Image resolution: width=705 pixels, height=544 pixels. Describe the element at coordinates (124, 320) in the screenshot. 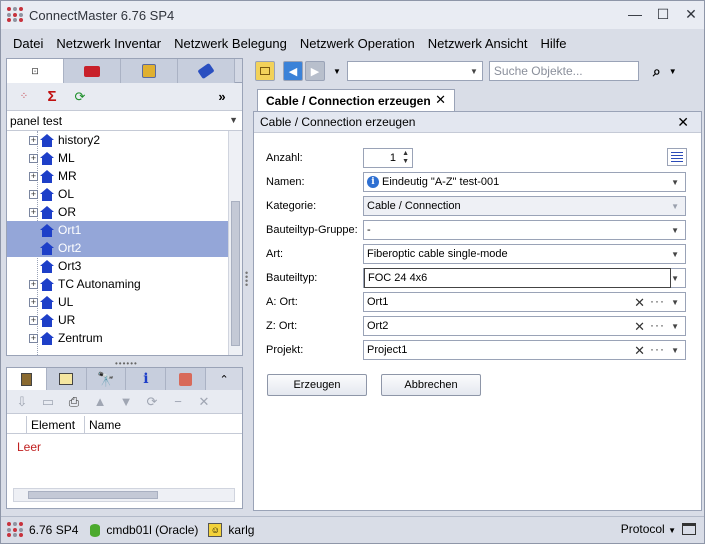

I see `tree-node: + UR` at that location.